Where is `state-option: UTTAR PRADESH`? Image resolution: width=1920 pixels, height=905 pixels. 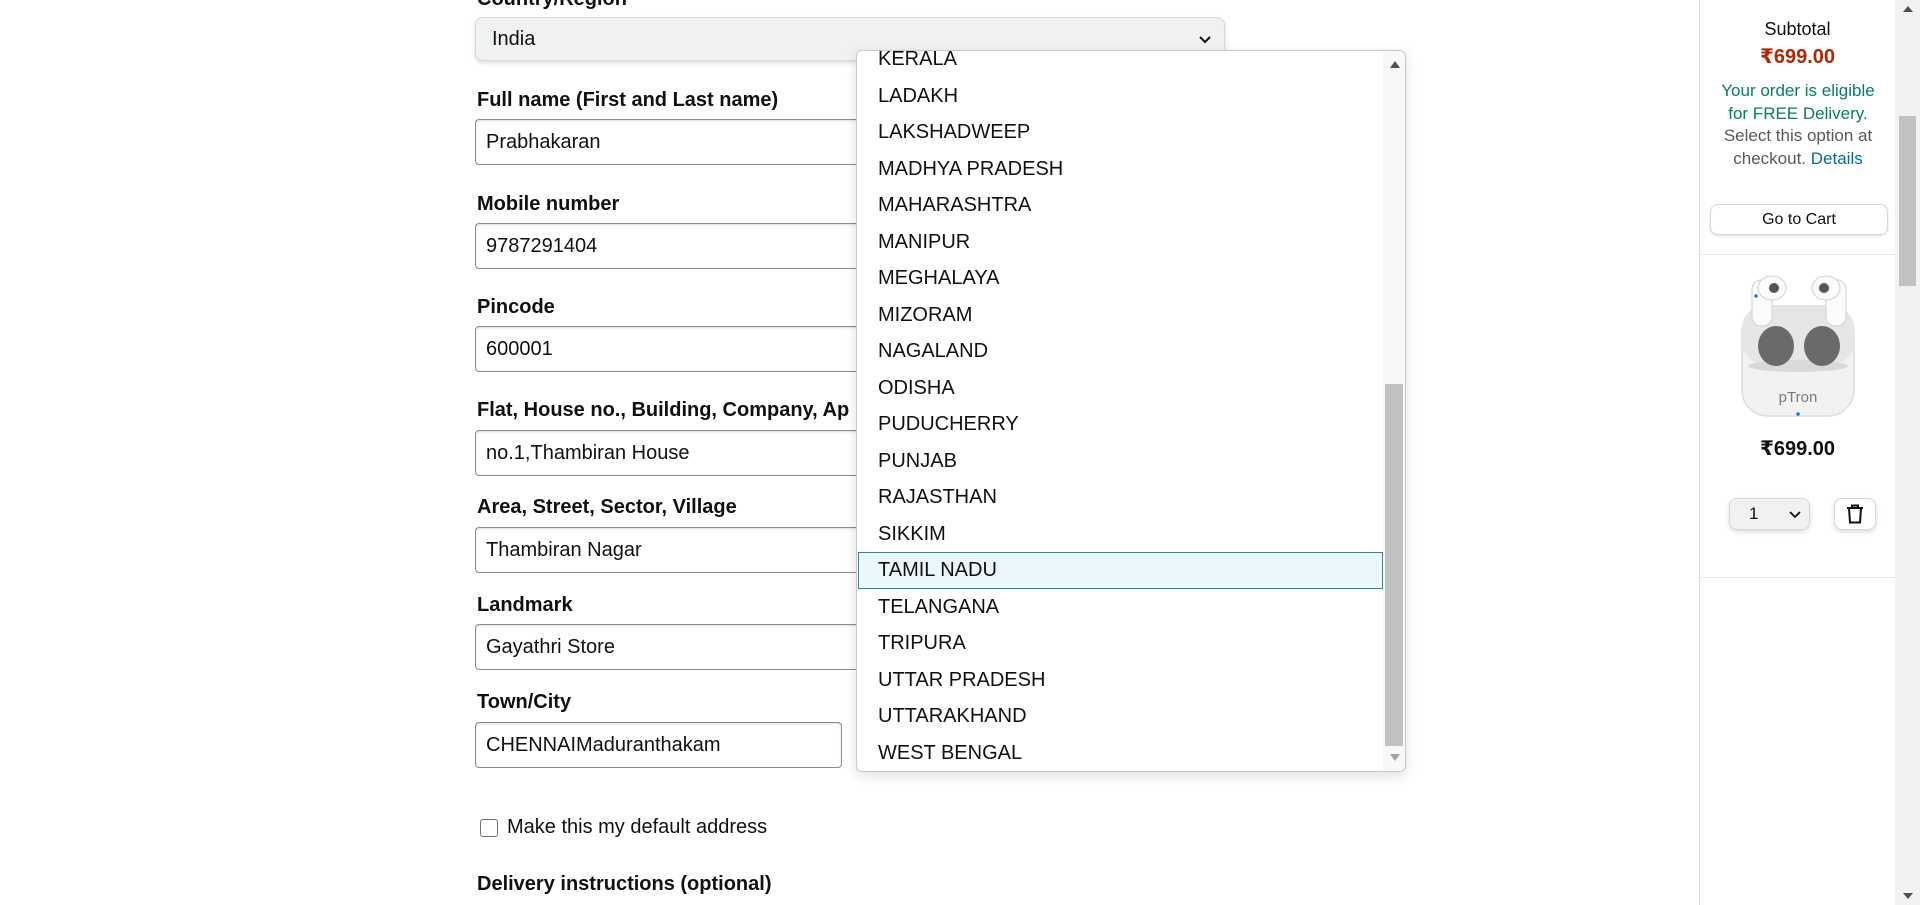
state-option: UTTAR PRADESH is located at coordinates (1120, 680).